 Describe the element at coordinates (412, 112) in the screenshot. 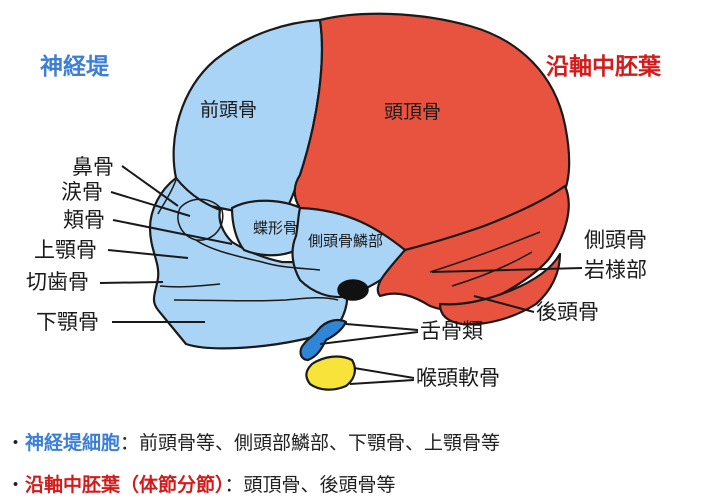

I see `parietal-label: 頭頂骨` at that location.